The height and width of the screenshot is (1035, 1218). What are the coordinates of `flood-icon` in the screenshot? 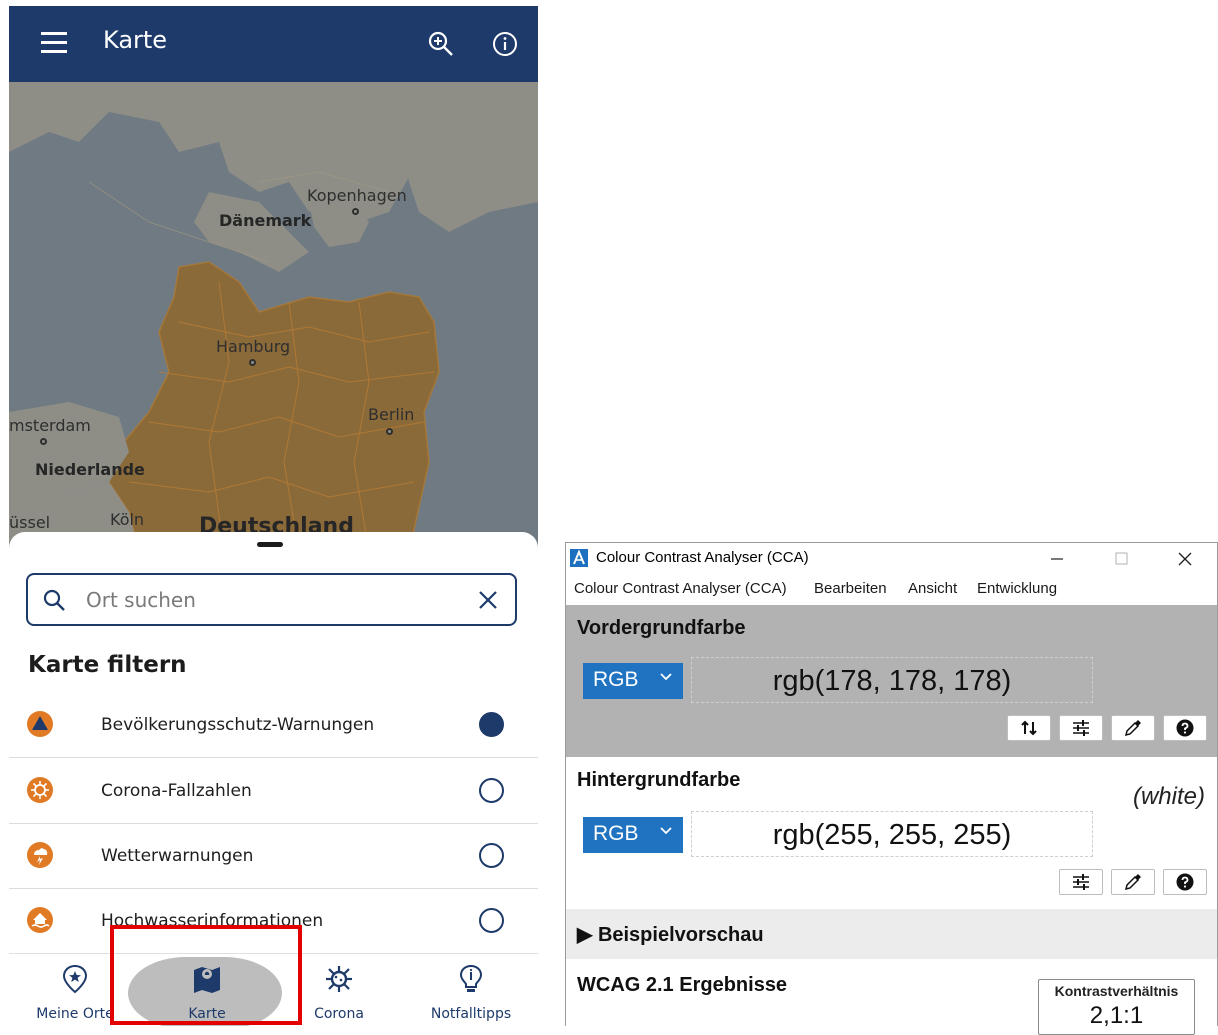 It's located at (40, 920).